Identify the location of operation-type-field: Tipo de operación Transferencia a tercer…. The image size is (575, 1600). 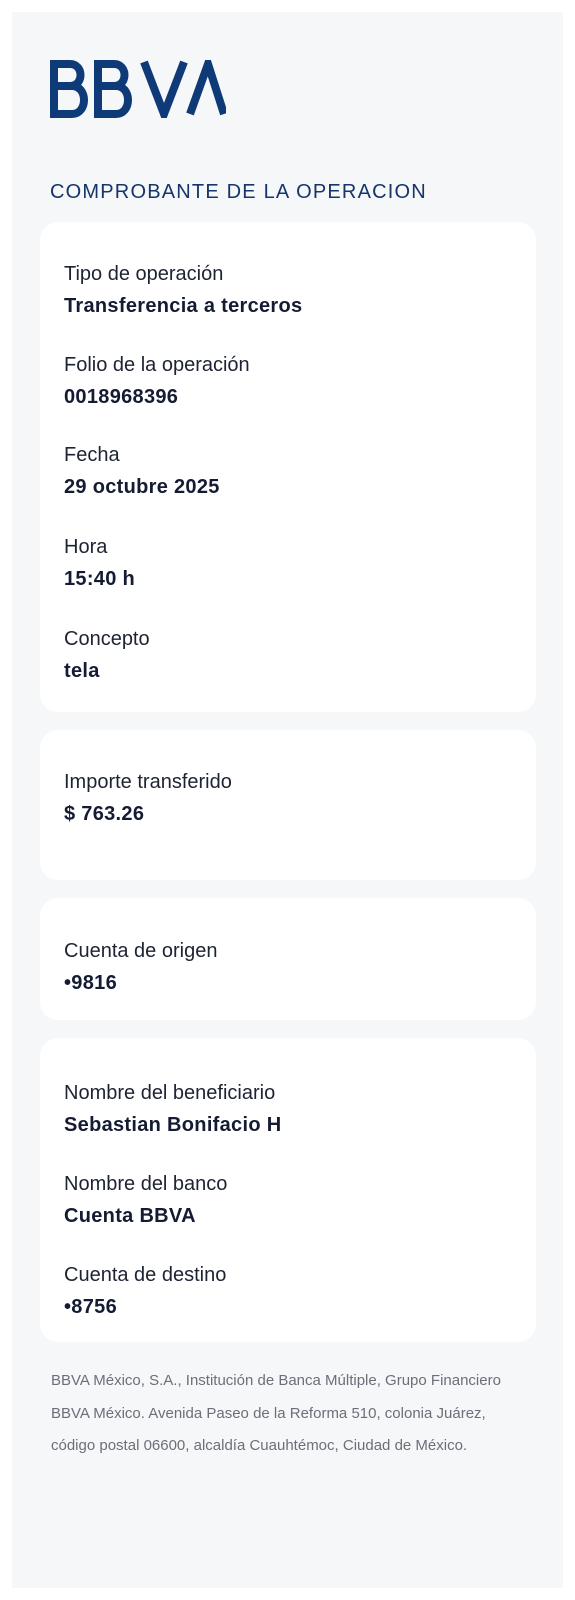
(183, 290).